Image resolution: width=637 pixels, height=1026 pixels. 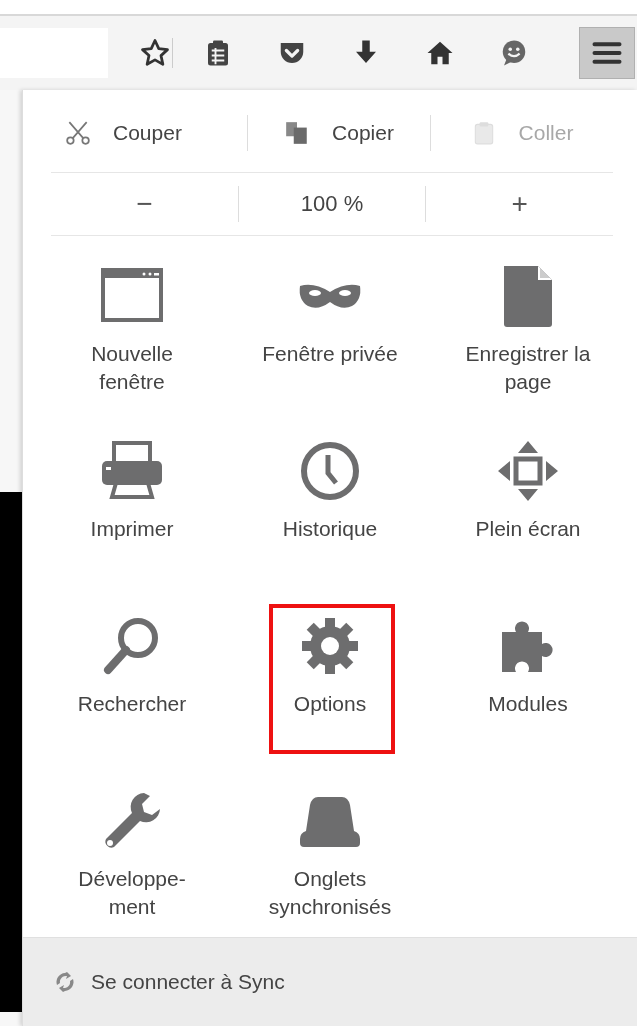 What do you see at coordinates (78, 133) in the screenshot?
I see `scissors-icon` at bounding box center [78, 133].